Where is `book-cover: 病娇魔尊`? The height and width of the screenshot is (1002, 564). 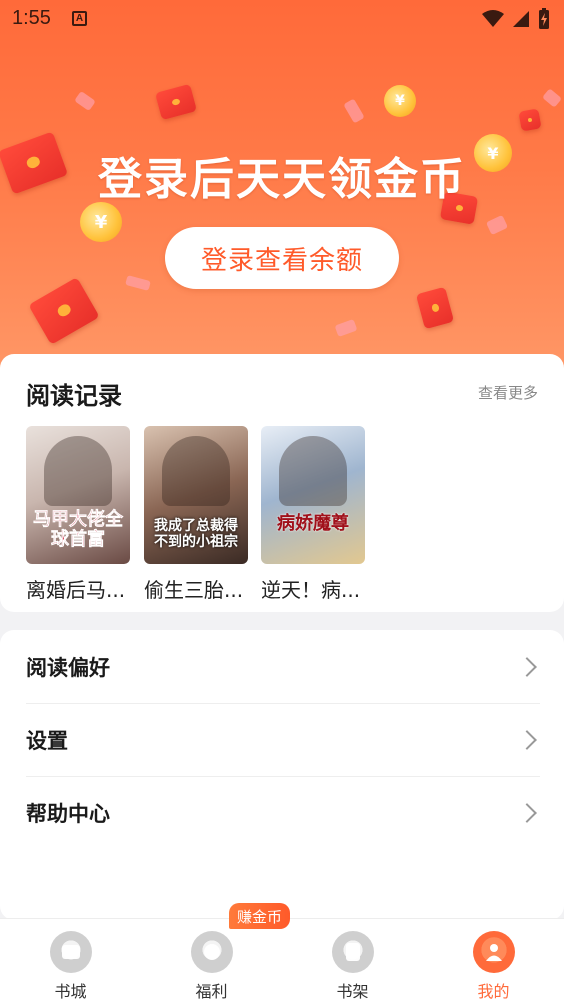 book-cover: 病娇魔尊 is located at coordinates (313, 495).